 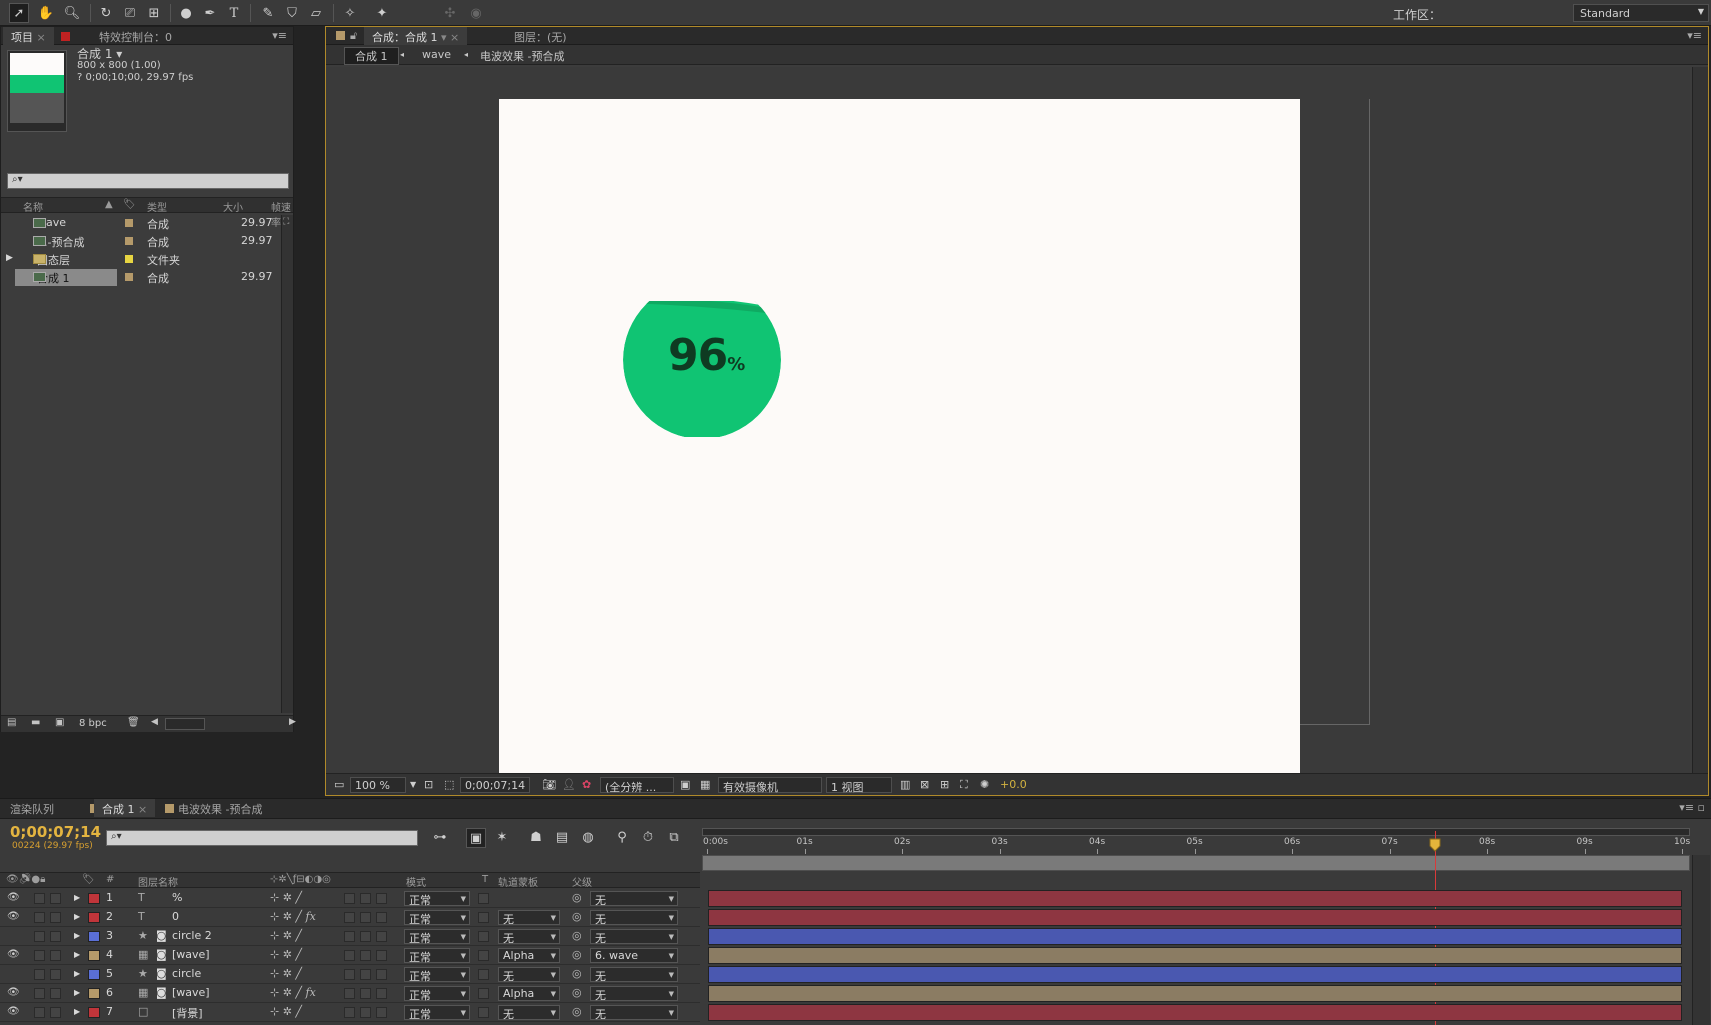 What do you see at coordinates (586, 785) in the screenshot?
I see `channel-icon: ✿` at bounding box center [586, 785].